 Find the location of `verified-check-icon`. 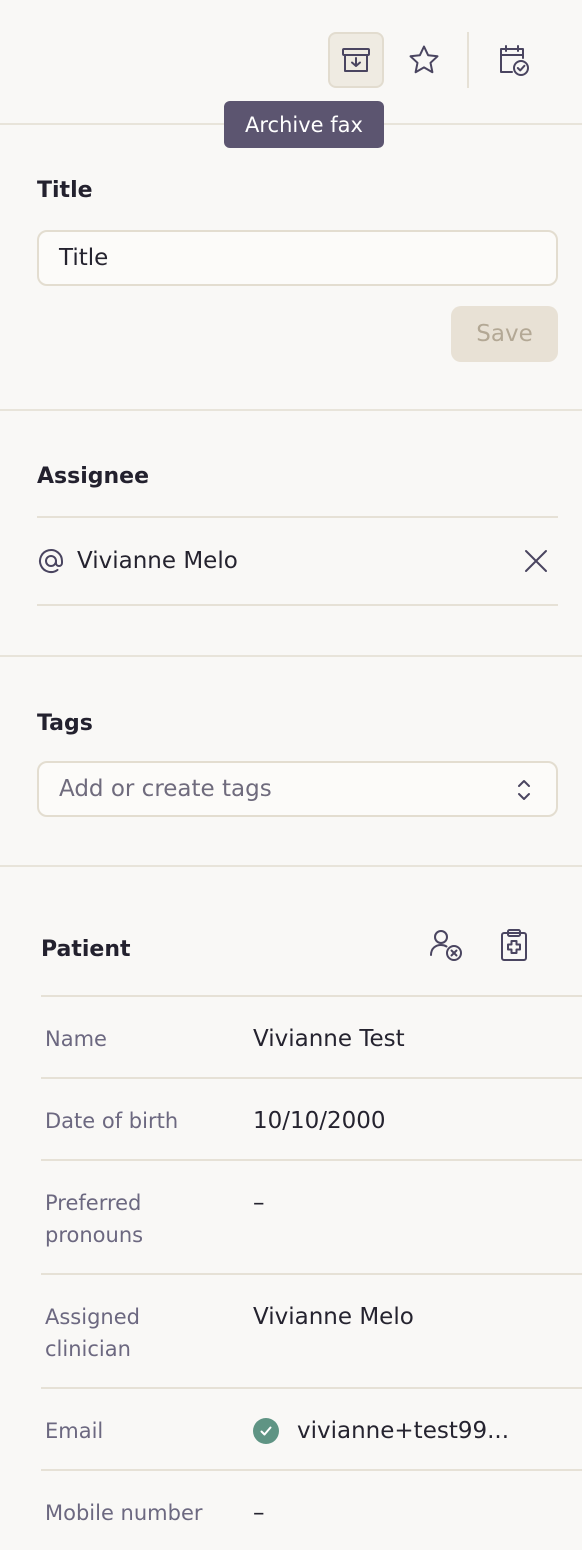

verified-check-icon is located at coordinates (266, 1431).